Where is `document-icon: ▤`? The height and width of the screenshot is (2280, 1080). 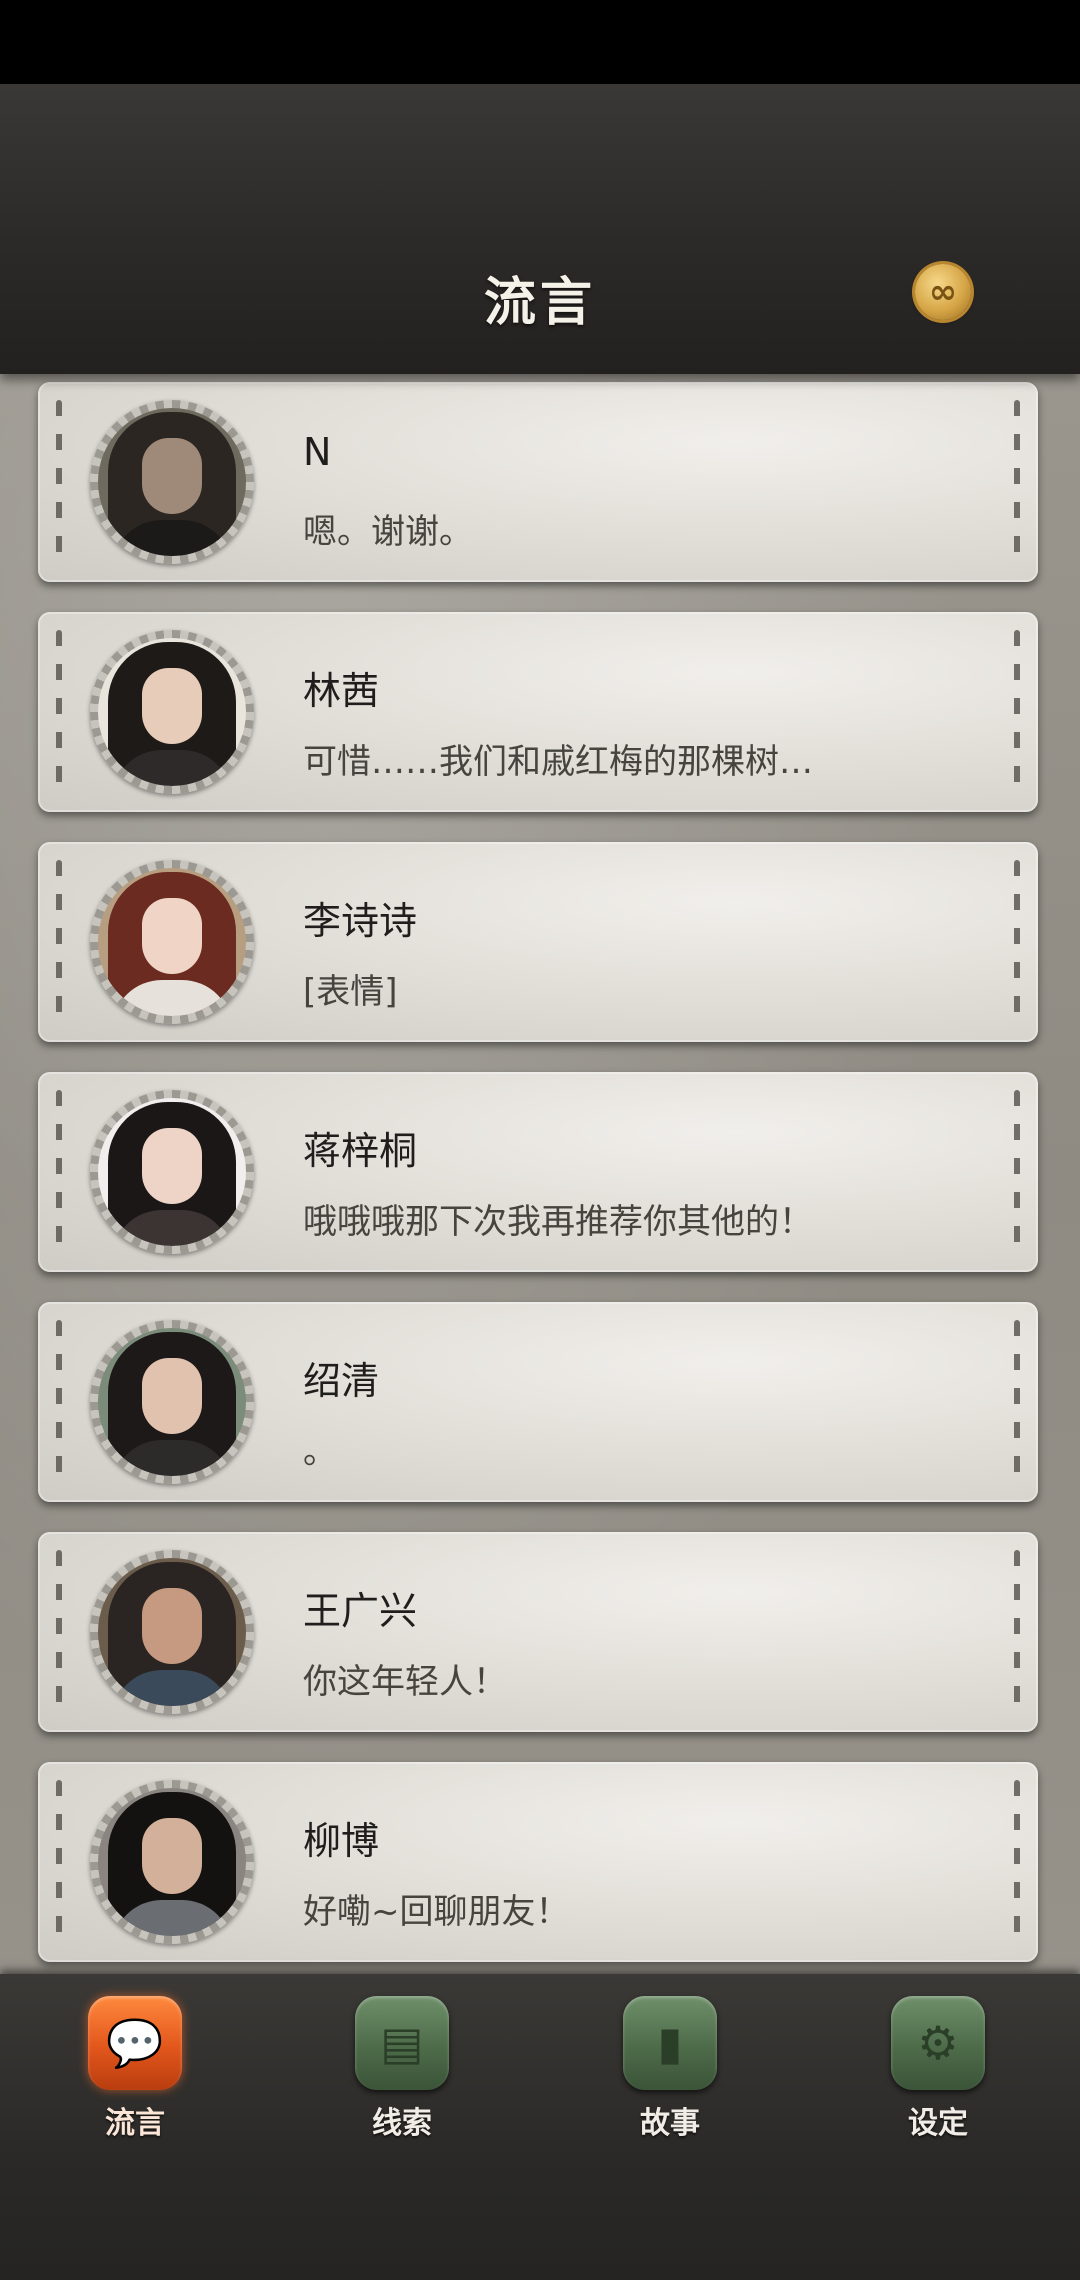 document-icon: ▤ is located at coordinates (402, 2043).